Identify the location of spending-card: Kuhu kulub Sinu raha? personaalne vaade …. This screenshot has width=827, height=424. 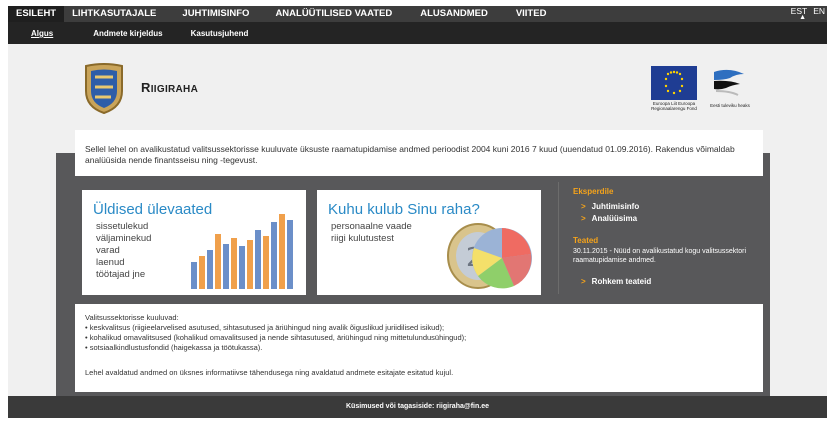
(429, 242).